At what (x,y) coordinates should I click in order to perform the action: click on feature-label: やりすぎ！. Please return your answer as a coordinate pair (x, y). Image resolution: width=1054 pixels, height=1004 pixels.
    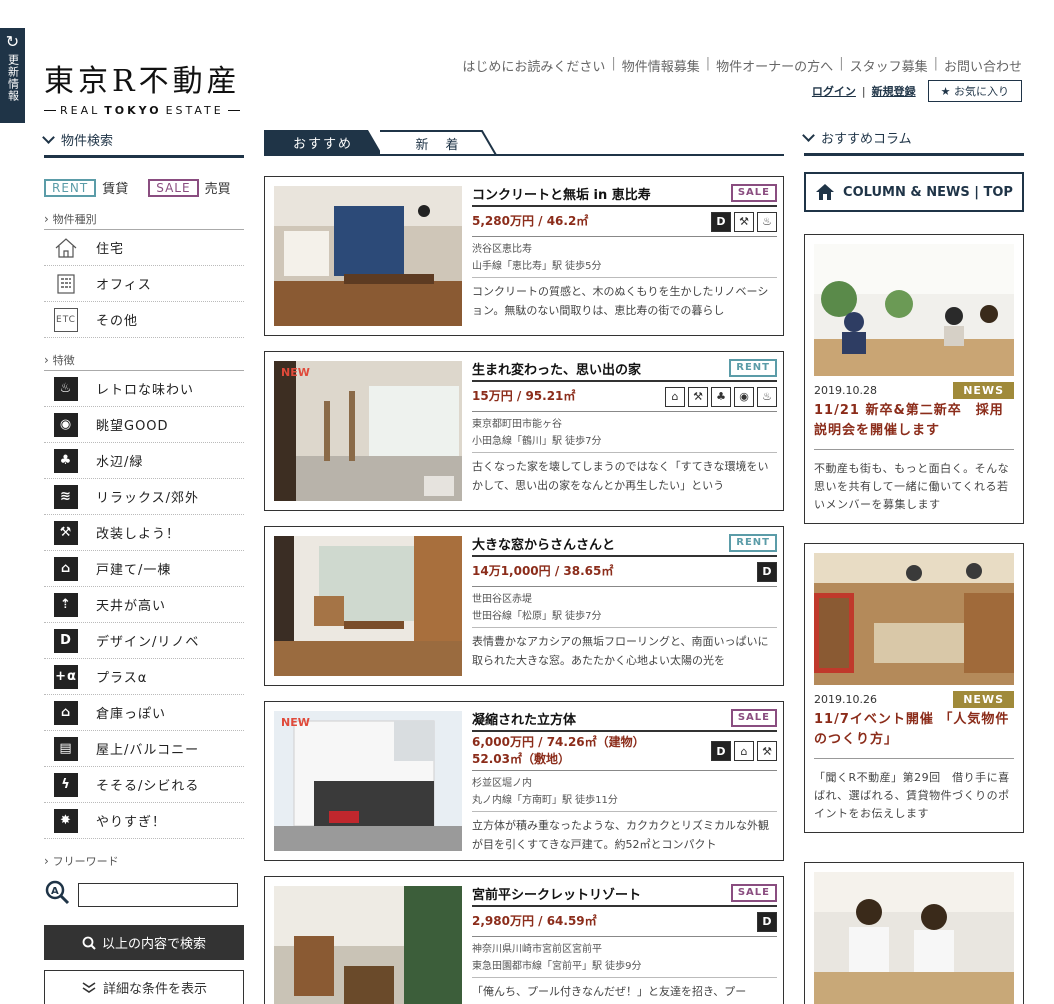
    Looking at the image, I should click on (131, 822).